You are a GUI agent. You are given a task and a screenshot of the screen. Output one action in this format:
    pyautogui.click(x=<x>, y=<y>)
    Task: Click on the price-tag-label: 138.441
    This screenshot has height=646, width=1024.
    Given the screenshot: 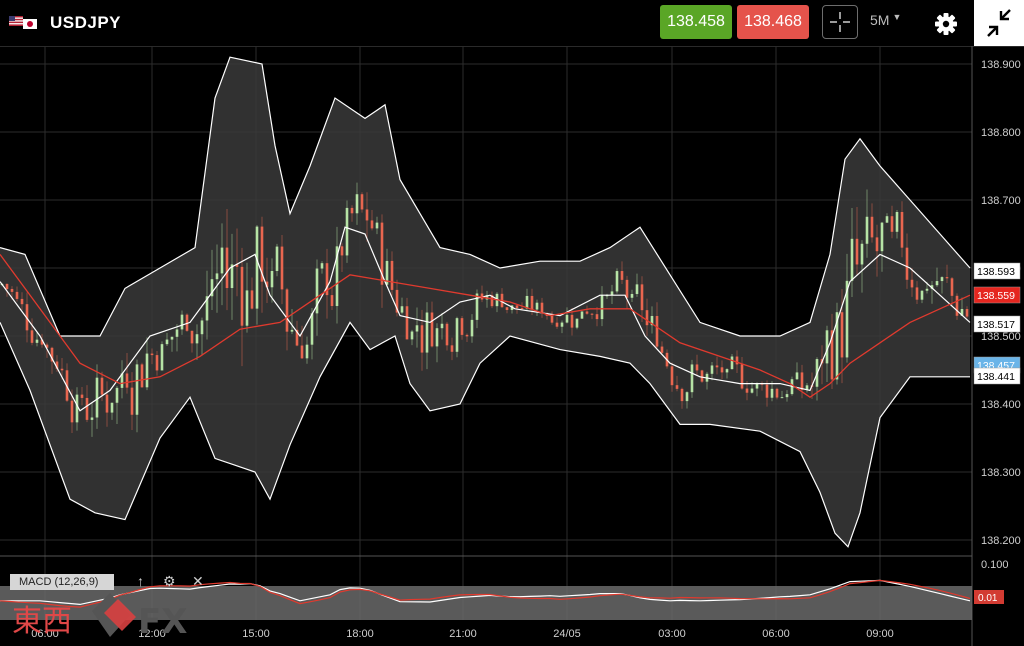 What is the action you would take?
    pyautogui.click(x=996, y=377)
    